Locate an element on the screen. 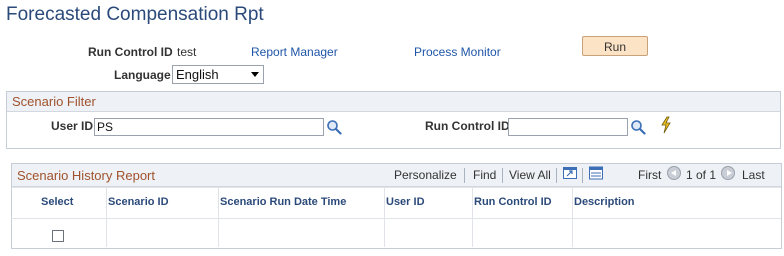 Image resolution: width=784 pixels, height=256 pixels. filter-run-control-input is located at coordinates (568, 127).